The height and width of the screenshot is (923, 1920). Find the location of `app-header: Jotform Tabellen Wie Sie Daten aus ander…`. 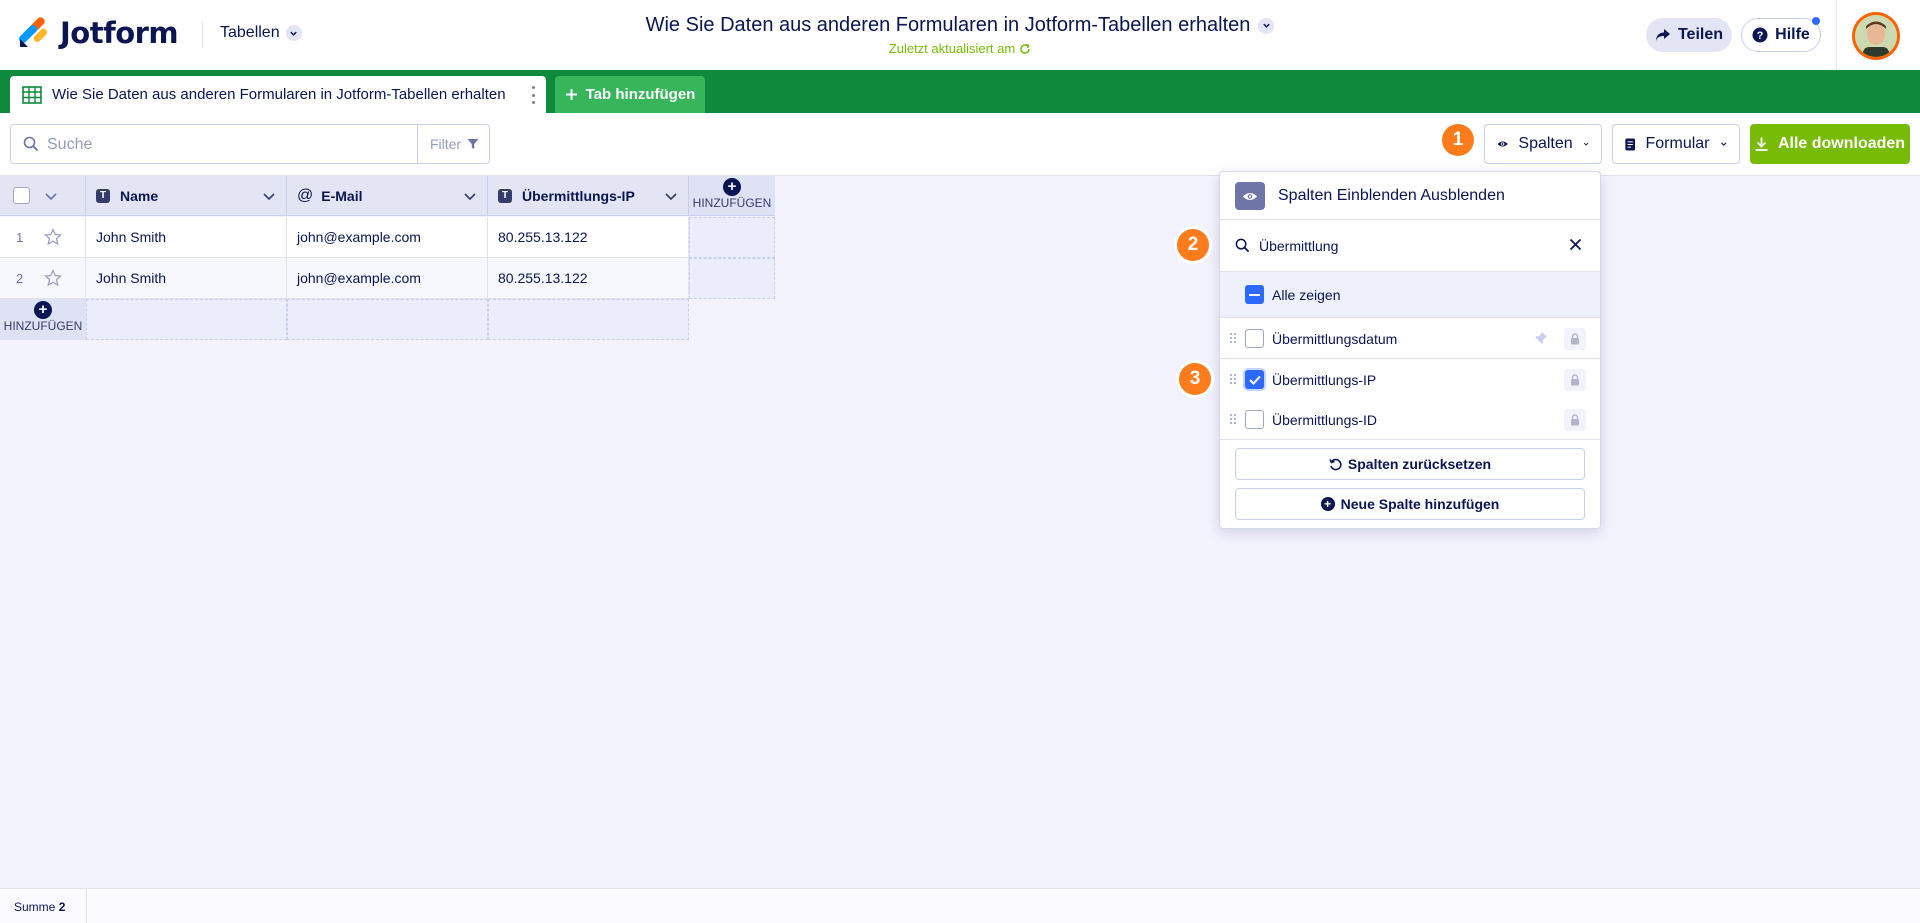

app-header: Jotform Tabellen Wie Sie Daten aus ander… is located at coordinates (960, 35).